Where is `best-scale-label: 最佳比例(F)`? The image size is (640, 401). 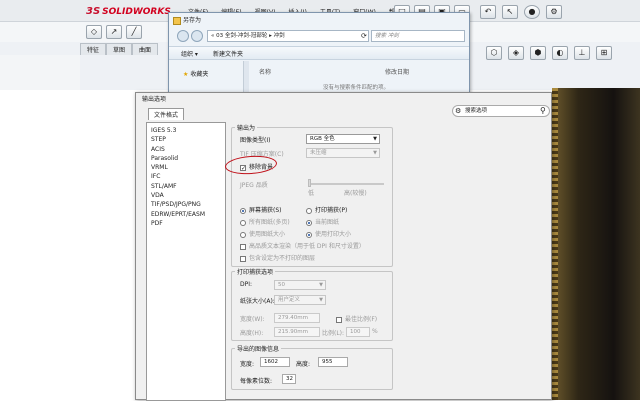 best-scale-label: 最佳比例(F) is located at coordinates (361, 319).